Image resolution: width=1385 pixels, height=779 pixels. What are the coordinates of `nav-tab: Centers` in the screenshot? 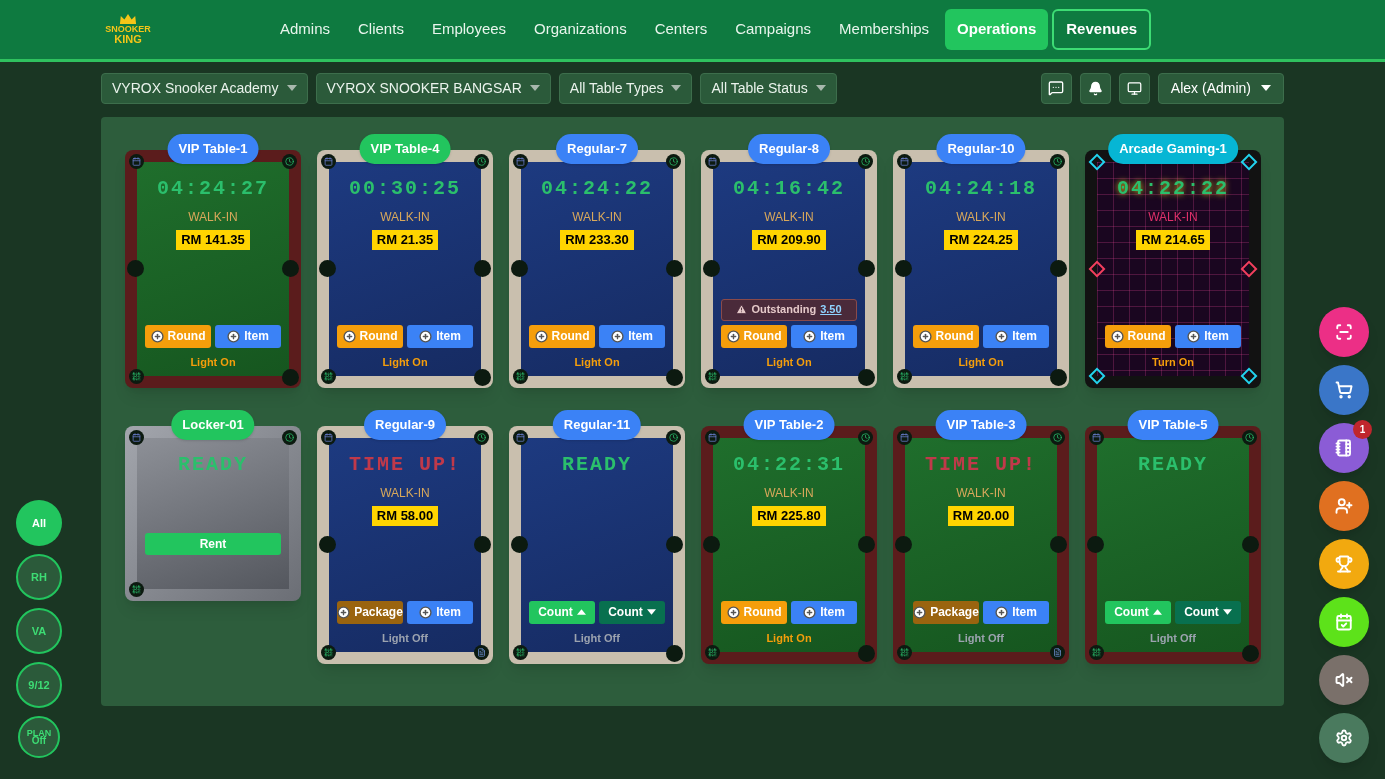 It's located at (681, 29).